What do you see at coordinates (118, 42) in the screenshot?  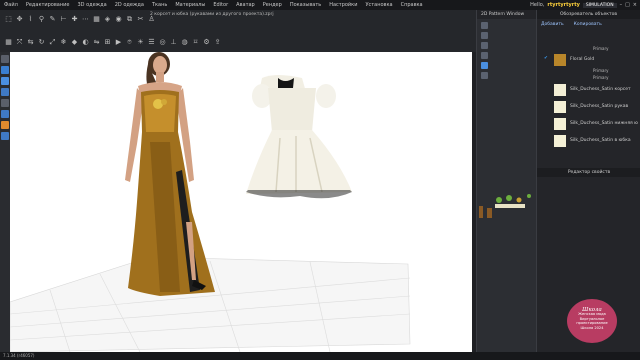 I see `simulate-icon: ▶` at bounding box center [118, 42].